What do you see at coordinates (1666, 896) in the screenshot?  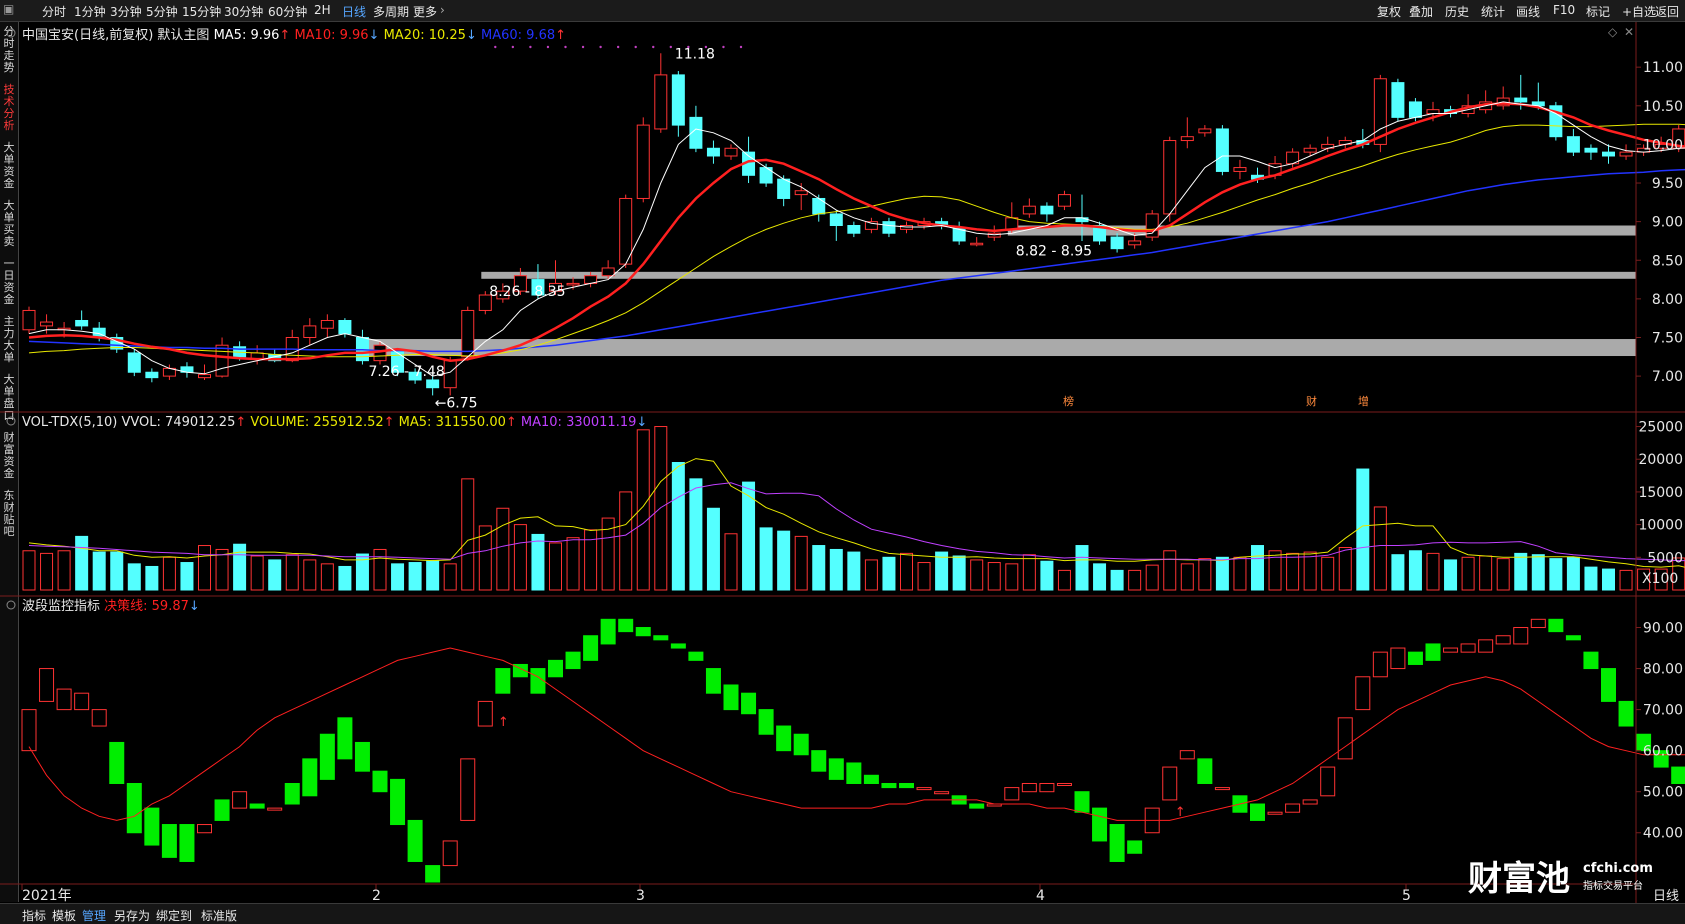 I see `period-label: 日线` at bounding box center [1666, 896].